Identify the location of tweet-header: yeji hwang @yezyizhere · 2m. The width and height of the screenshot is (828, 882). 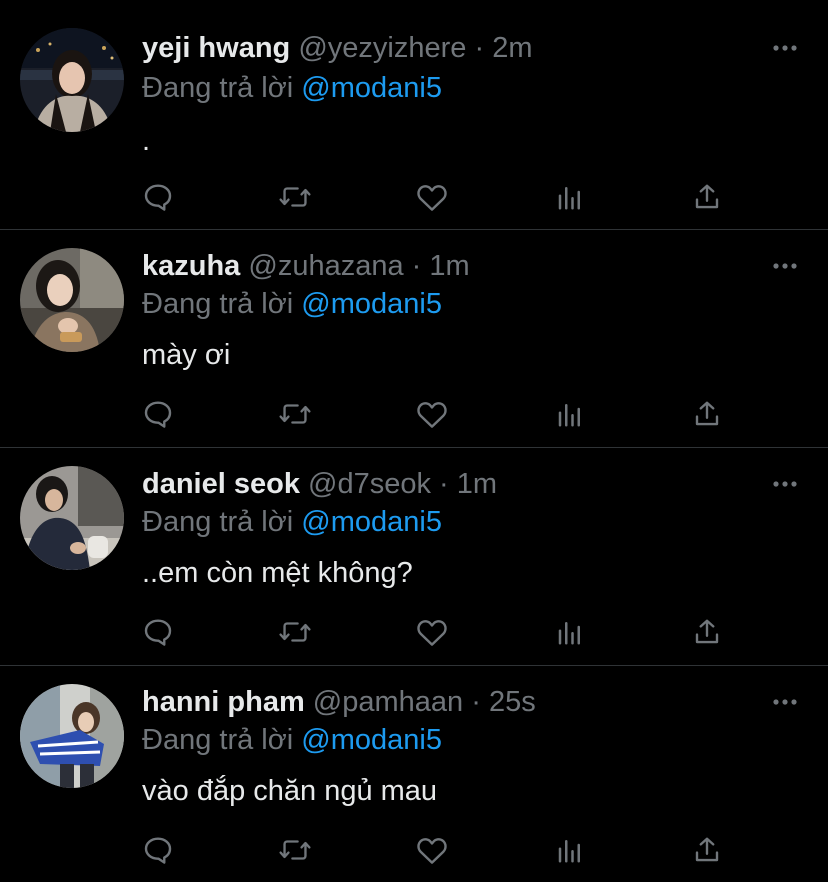
(337, 48).